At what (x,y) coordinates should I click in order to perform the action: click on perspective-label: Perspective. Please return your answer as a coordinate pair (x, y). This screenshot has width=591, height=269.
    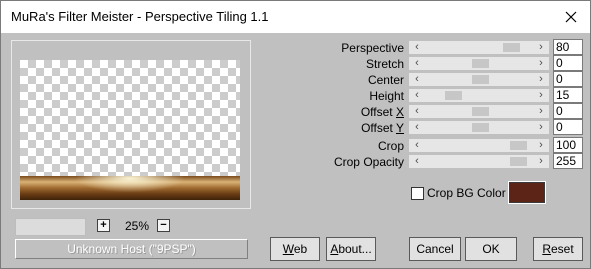
    Looking at the image, I should click on (372, 48).